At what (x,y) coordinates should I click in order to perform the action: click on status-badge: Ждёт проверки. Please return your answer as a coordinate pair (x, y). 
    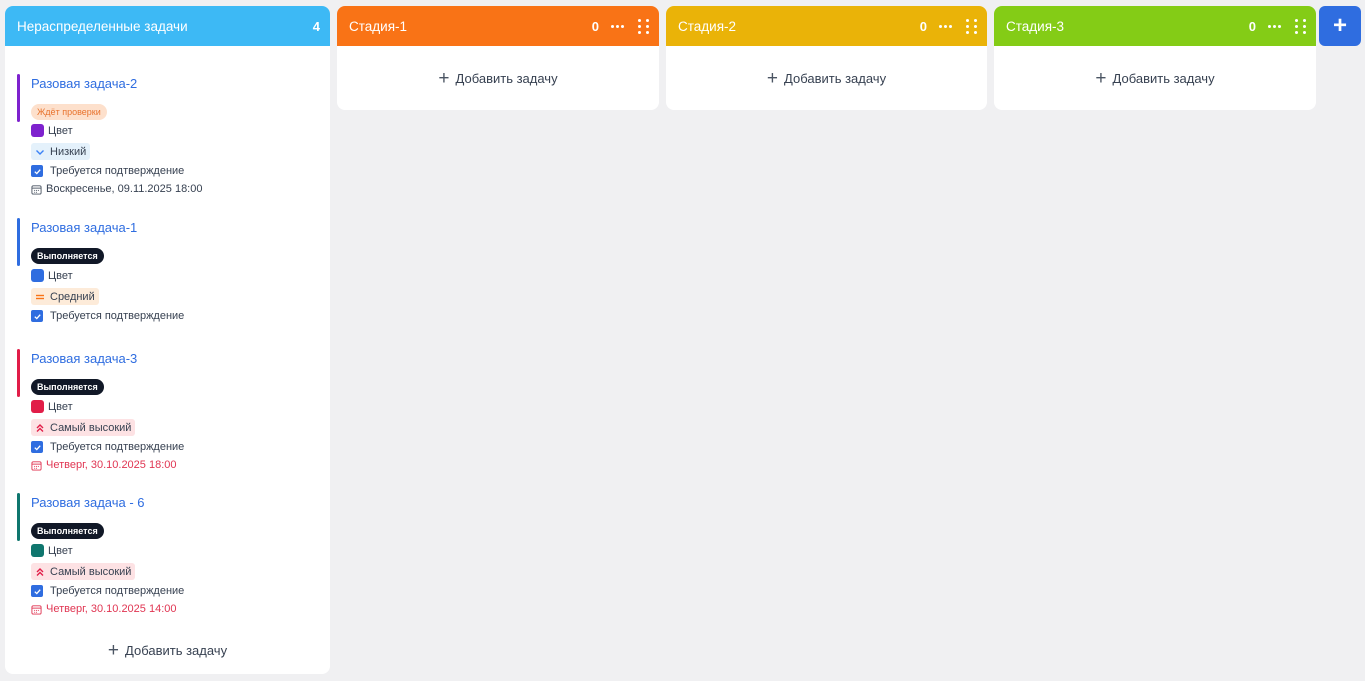
    Looking at the image, I should click on (69, 112).